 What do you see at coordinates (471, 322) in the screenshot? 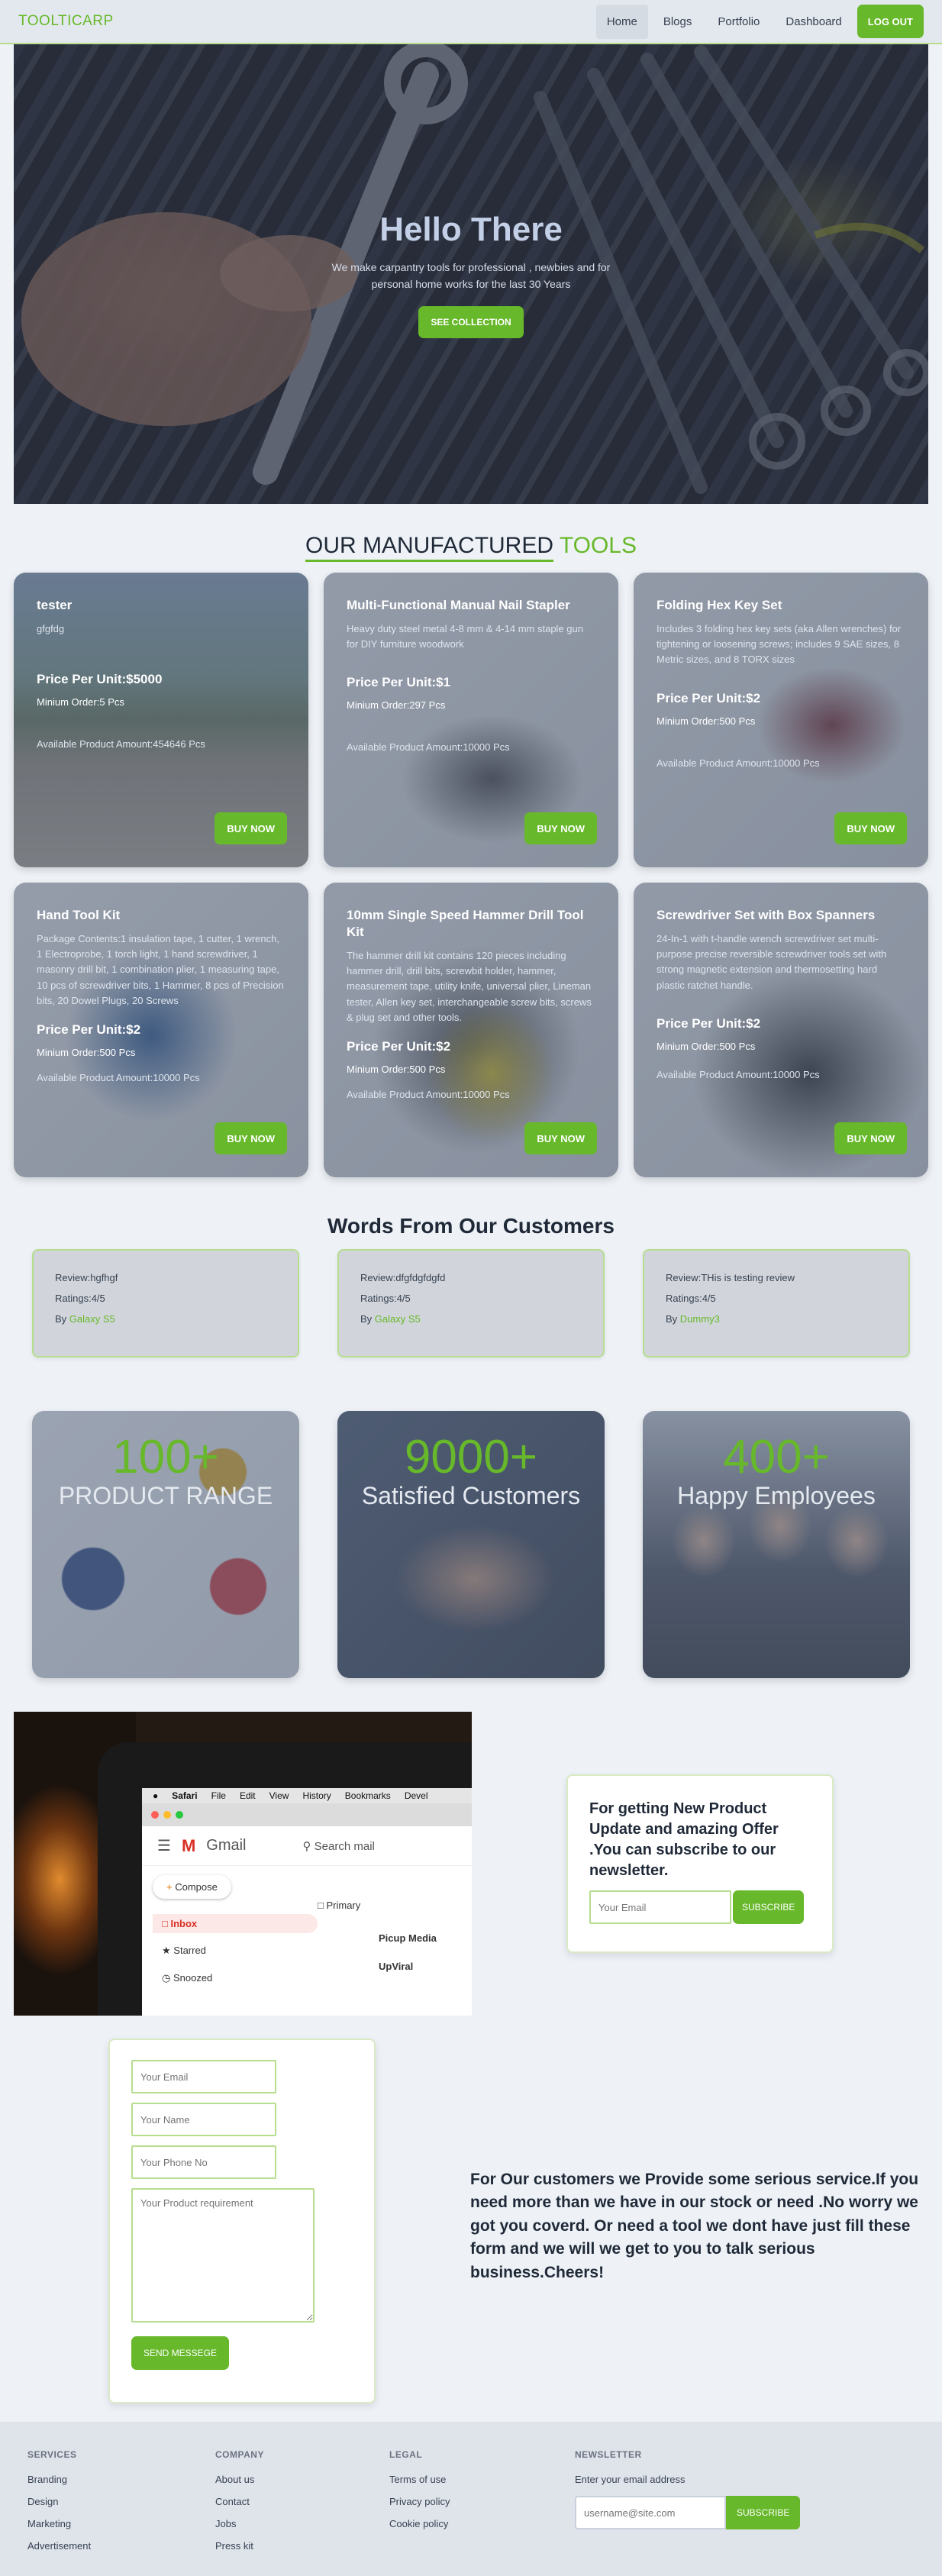
I see `see-collection-button: SEE COLLECTION` at bounding box center [471, 322].